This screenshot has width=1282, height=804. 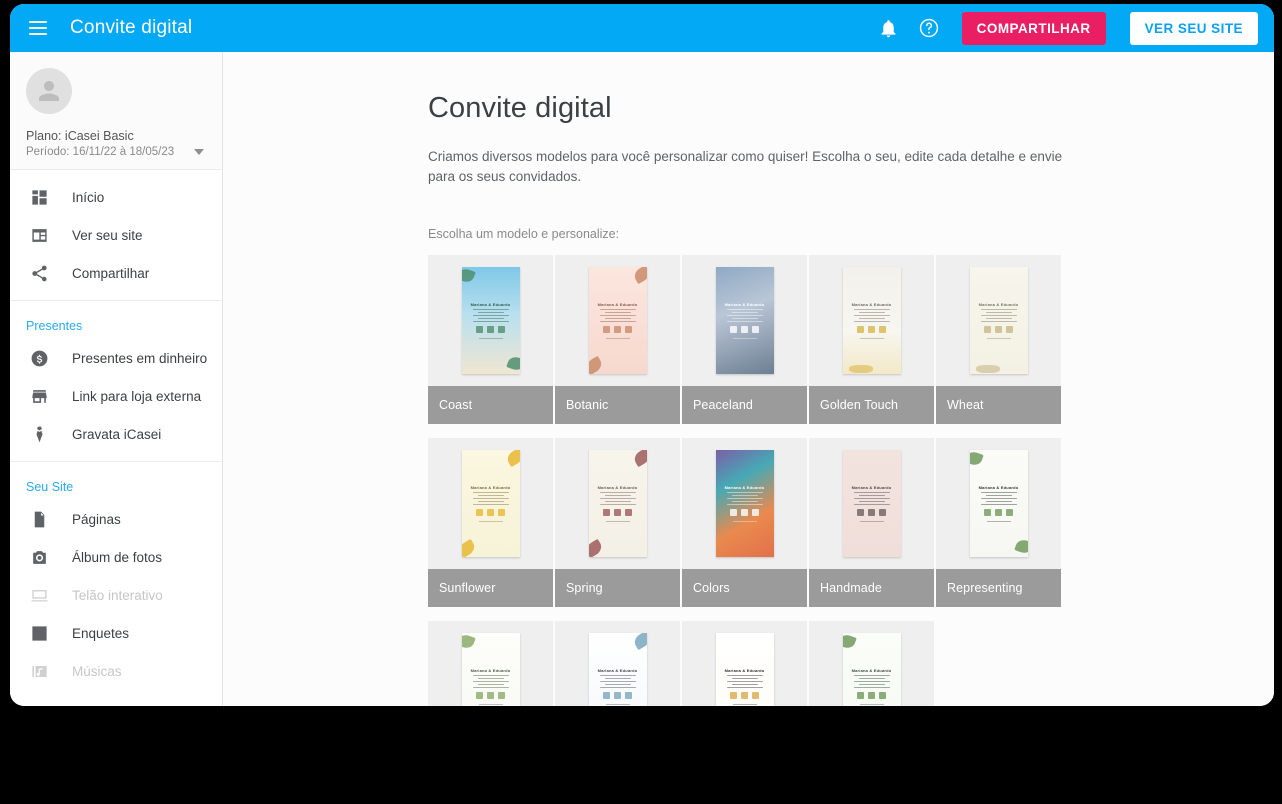 What do you see at coordinates (199, 152) in the screenshot?
I see `chevron-down-icon` at bounding box center [199, 152].